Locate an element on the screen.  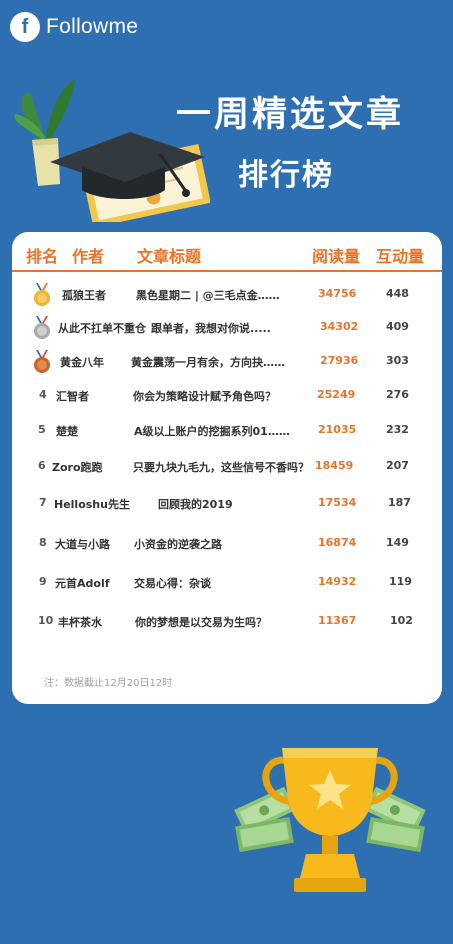
table-row: 6 Zoro跑跑 只要九块九毛九，这些信号不香吗？ 18459 207 is located at coordinates (227, 468).